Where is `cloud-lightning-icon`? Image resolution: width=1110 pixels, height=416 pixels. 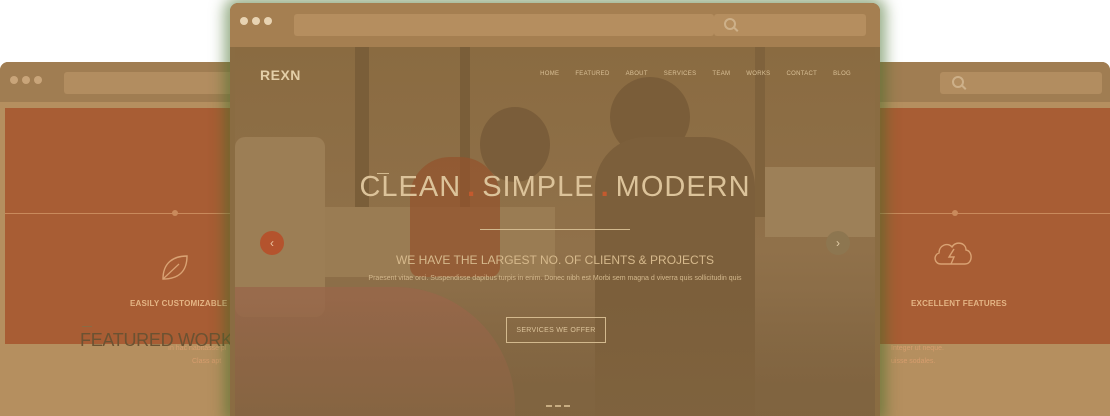 cloud-lightning-icon is located at coordinates (953, 253).